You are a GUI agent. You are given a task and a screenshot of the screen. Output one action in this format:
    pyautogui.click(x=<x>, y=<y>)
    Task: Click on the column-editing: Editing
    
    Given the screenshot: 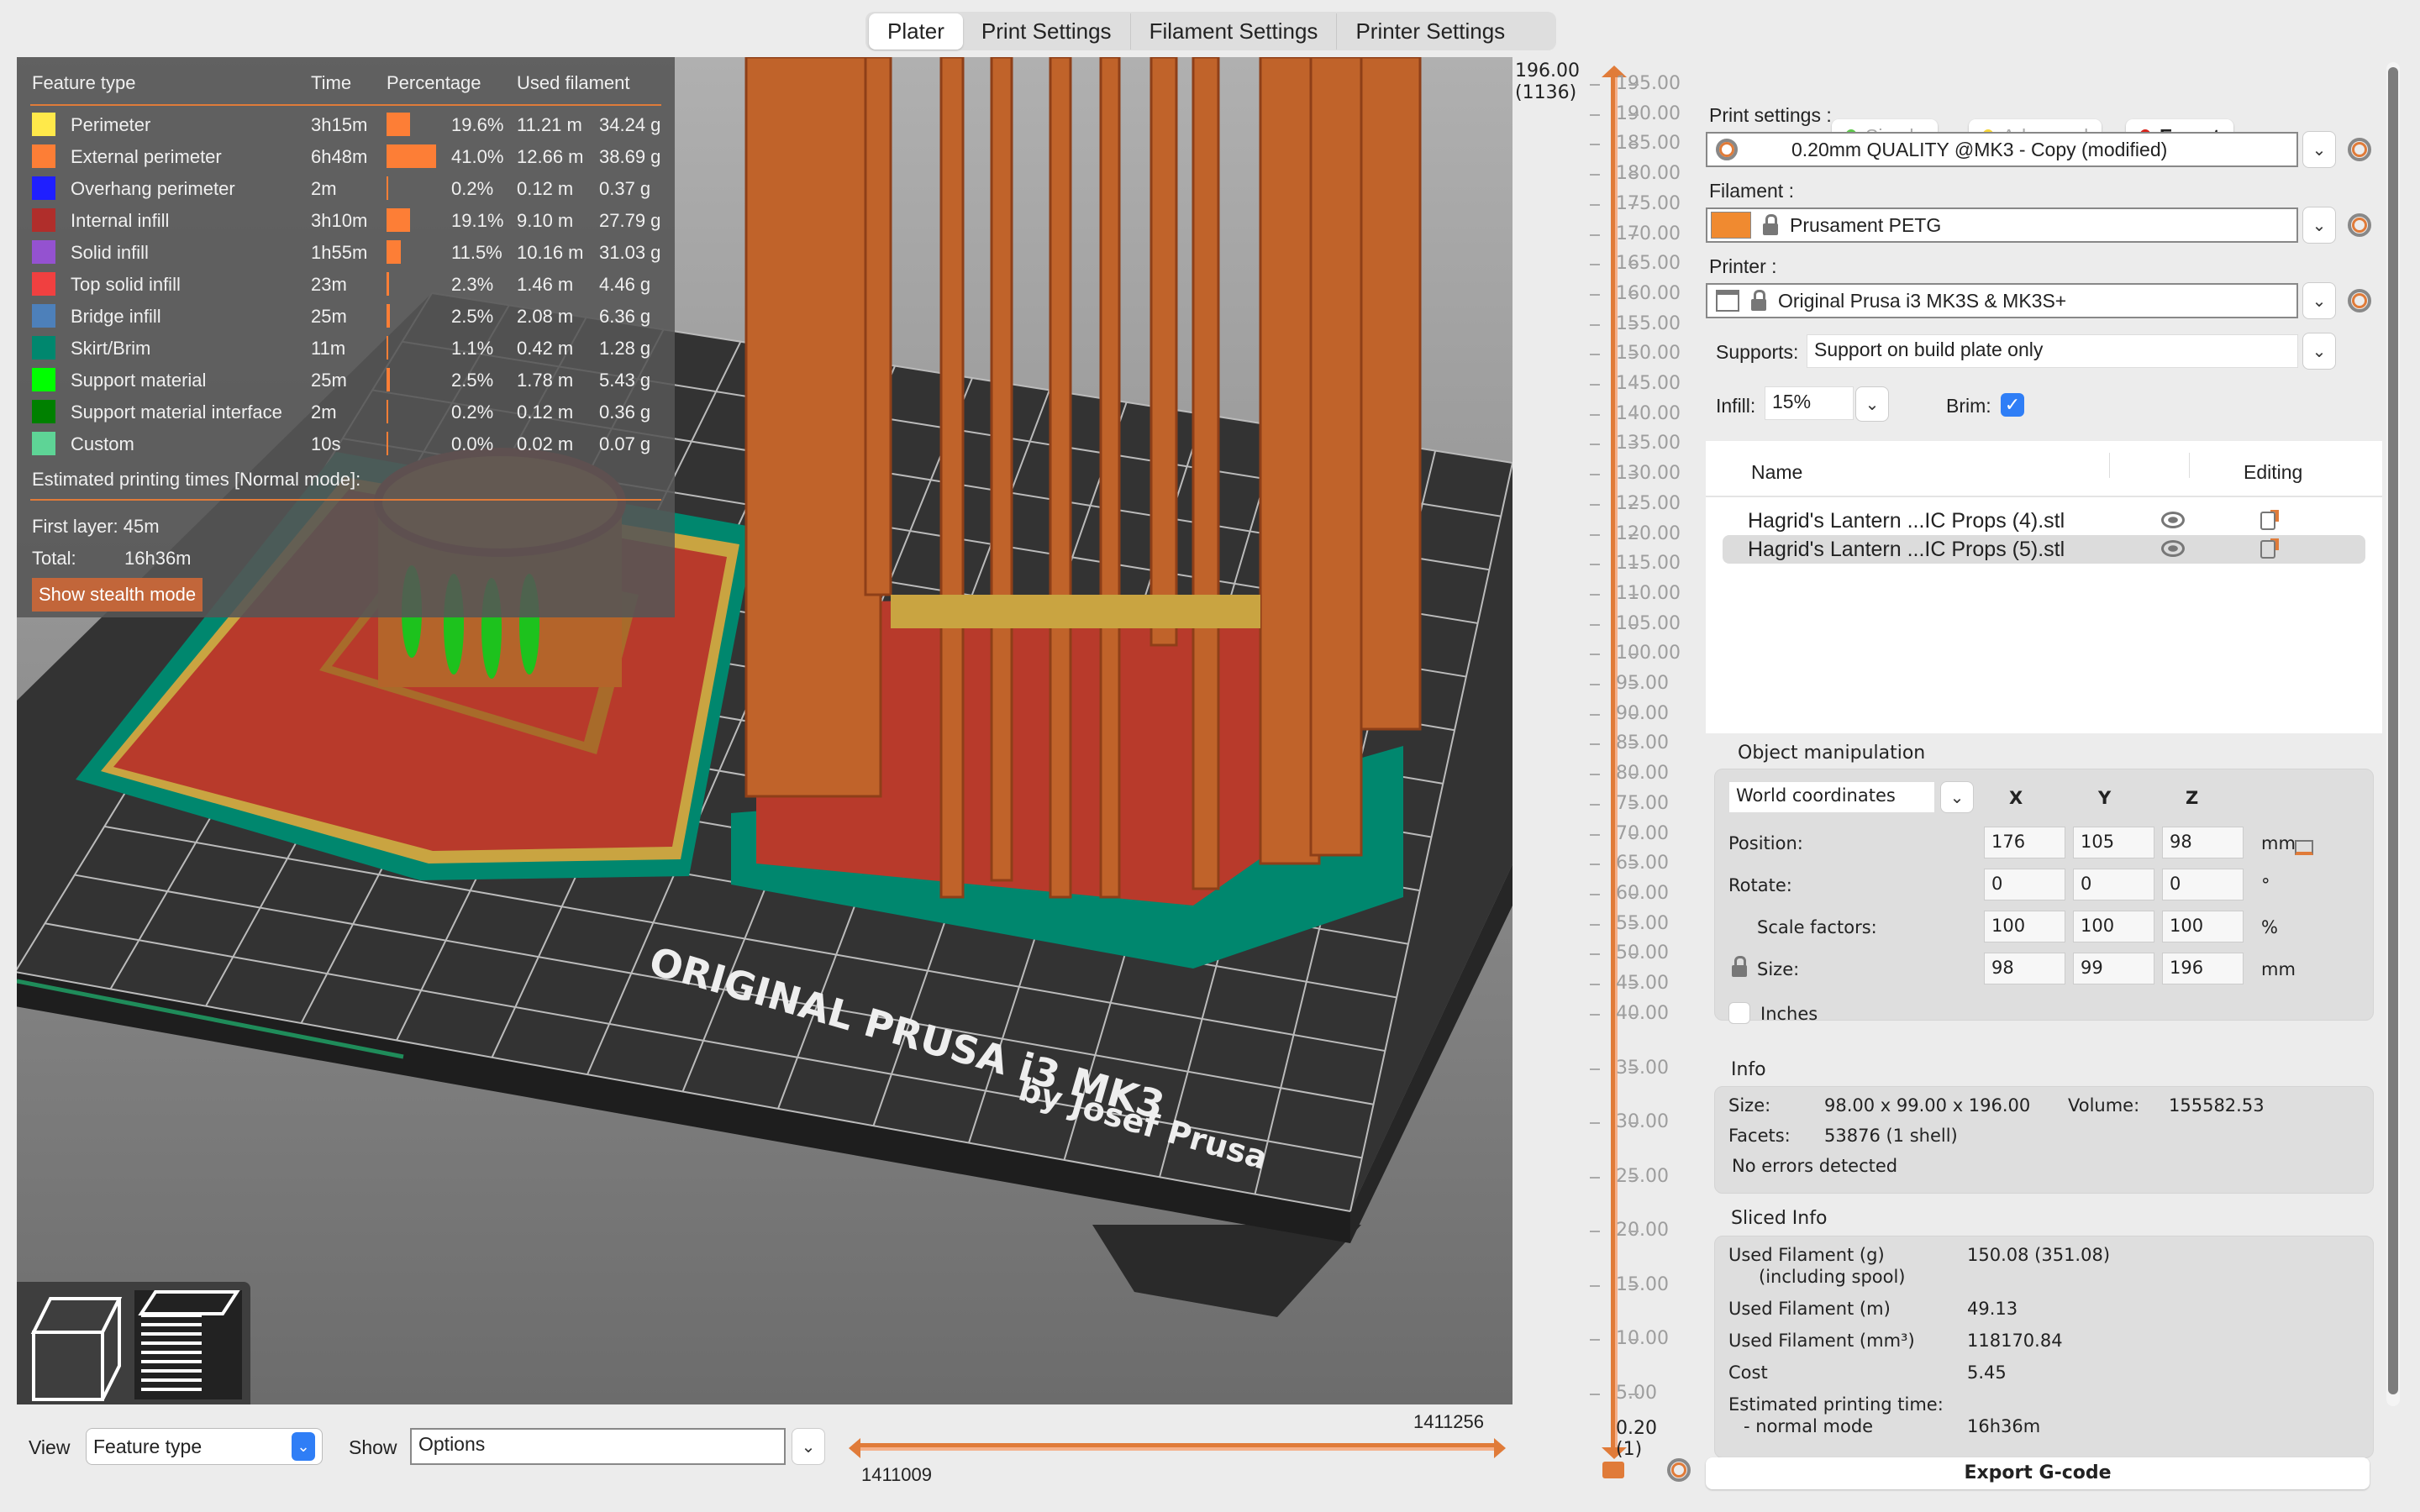 What is the action you would take?
    pyautogui.click(x=2273, y=472)
    